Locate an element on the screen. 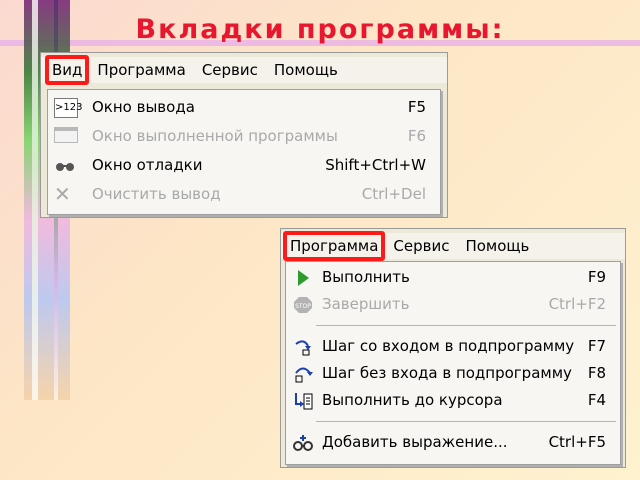  menu-item-shortcut: Ctrl+F5 is located at coordinates (577, 442).